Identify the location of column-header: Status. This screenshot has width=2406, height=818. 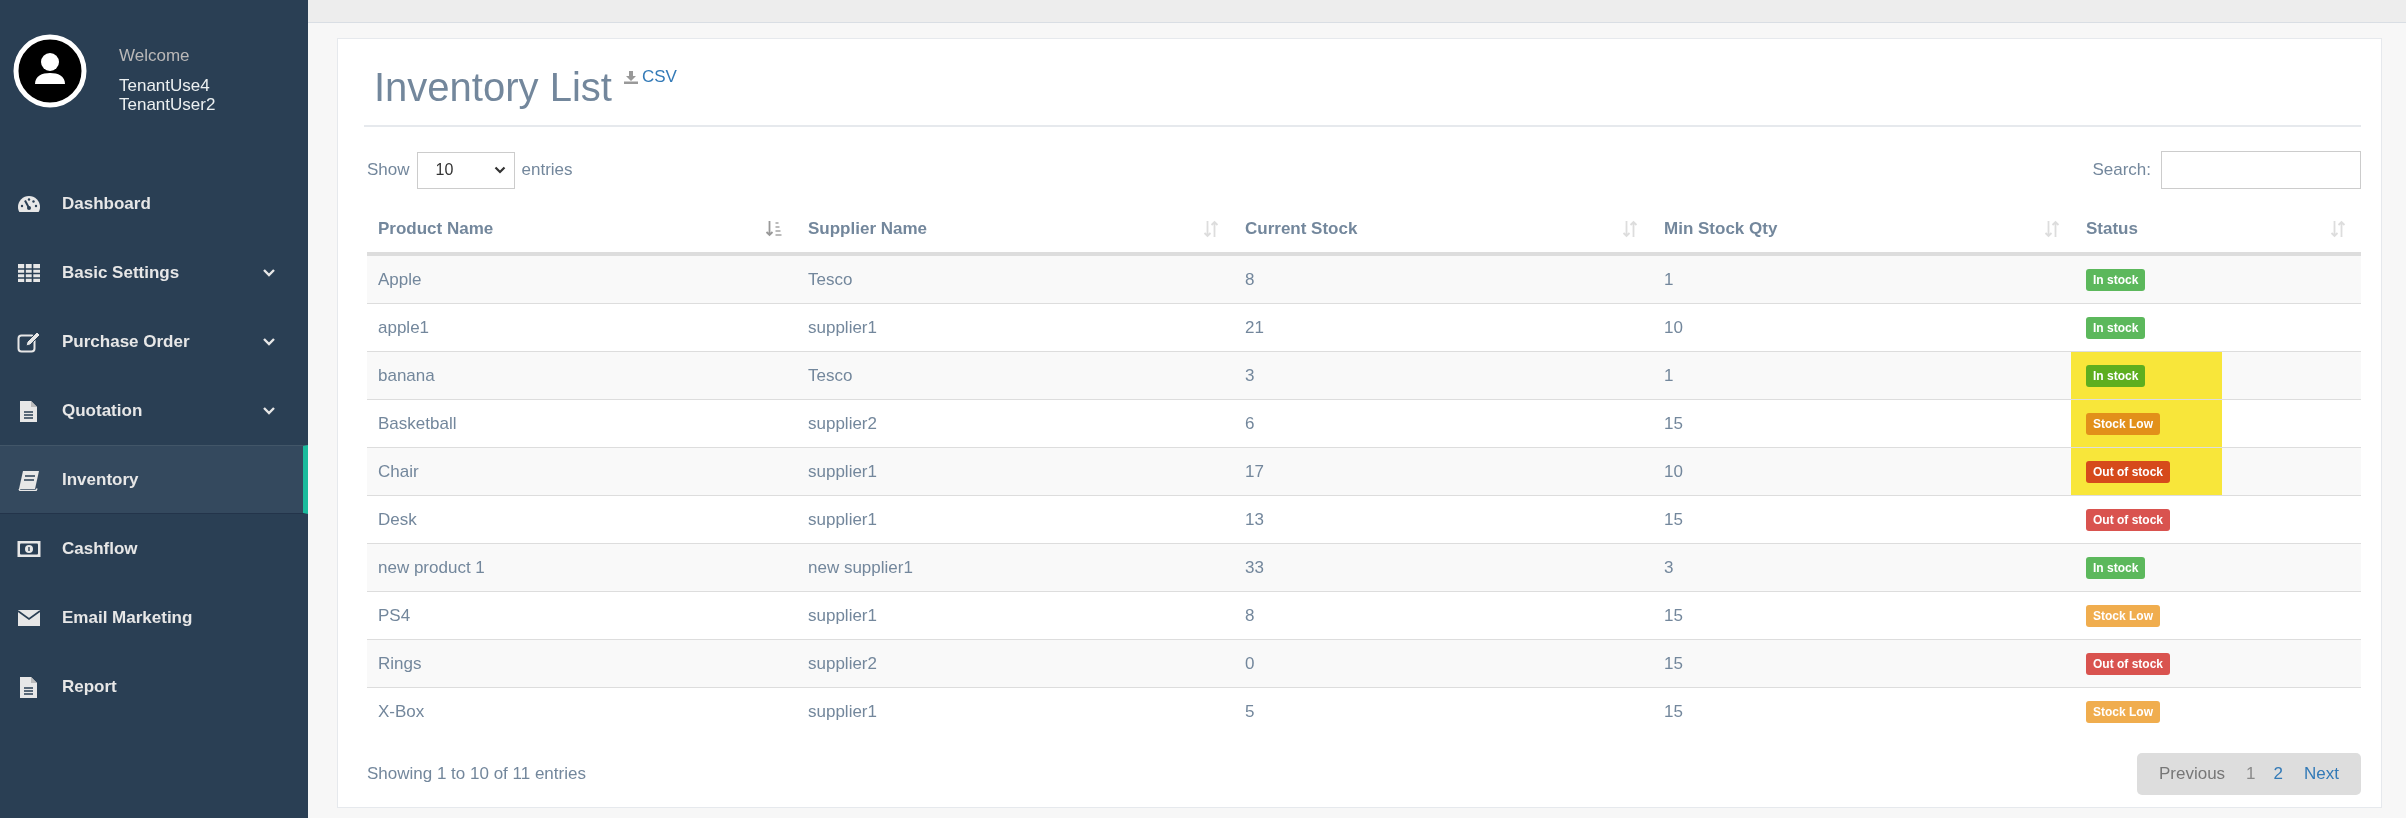
(2218, 228).